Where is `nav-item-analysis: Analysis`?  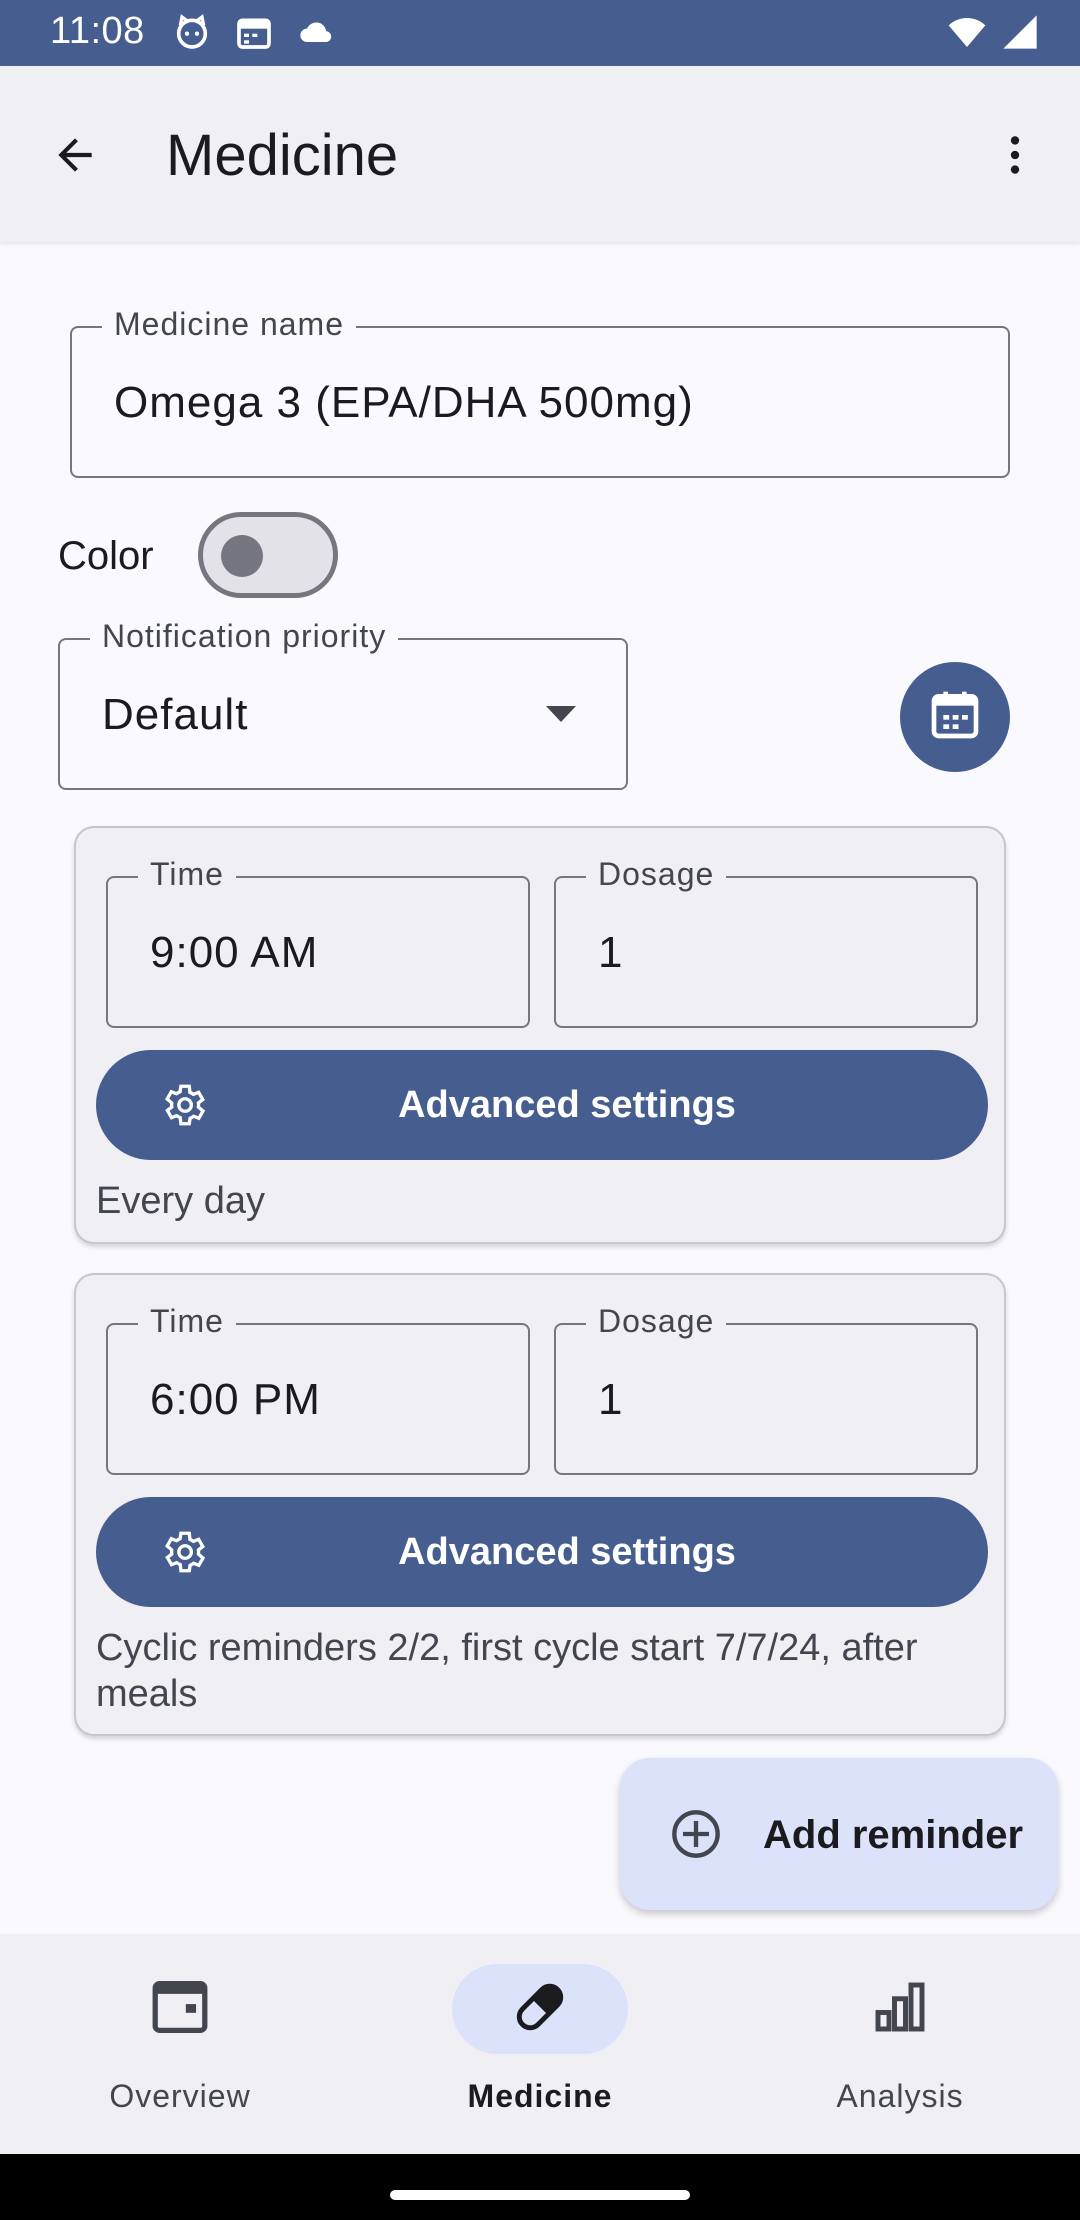
nav-item-analysis: Analysis is located at coordinates (900, 2044).